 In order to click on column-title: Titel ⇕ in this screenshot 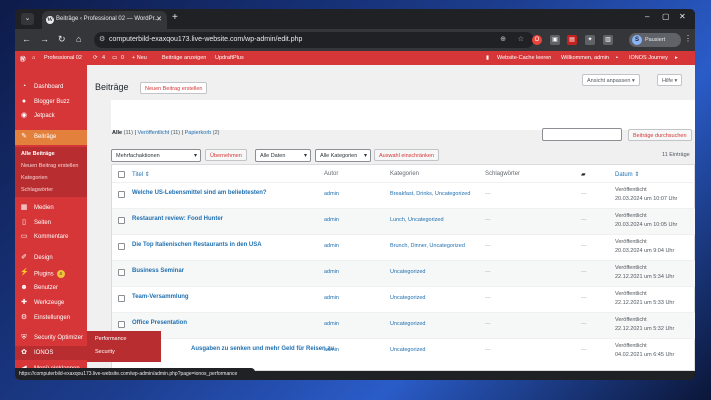, I will do `click(141, 174)`.